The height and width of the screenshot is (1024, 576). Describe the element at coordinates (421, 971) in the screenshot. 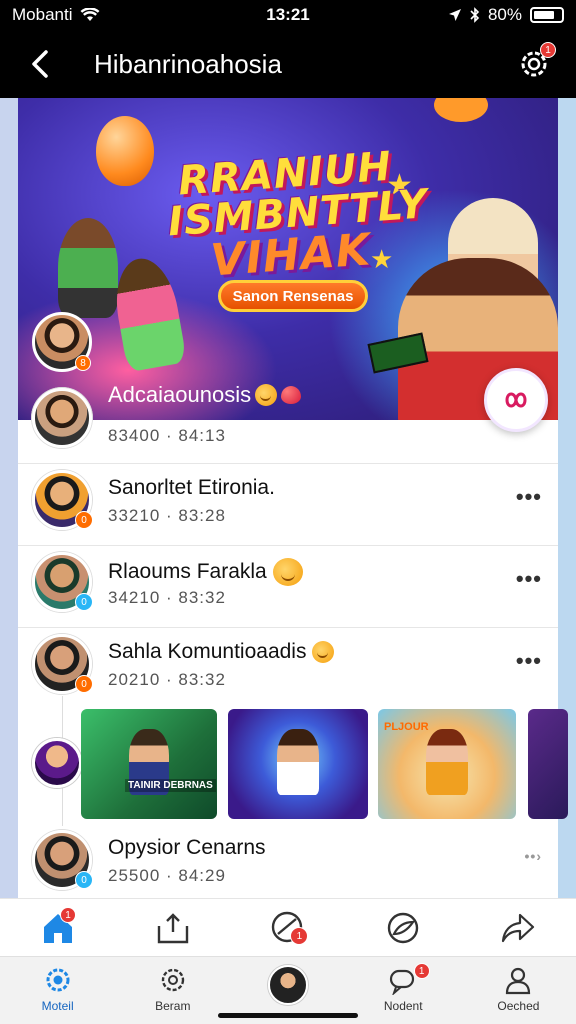

I see `notification-badge: 1` at that location.